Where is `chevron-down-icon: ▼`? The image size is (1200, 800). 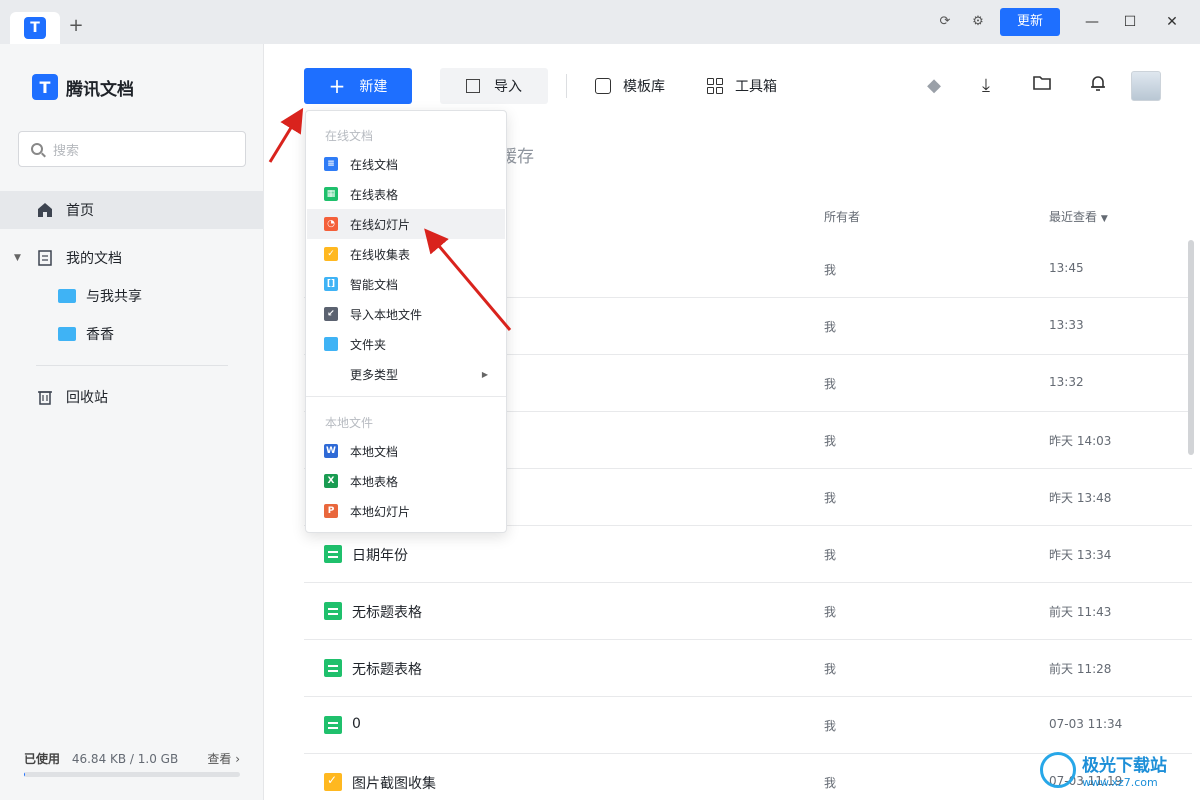
chevron-down-icon: ▼ is located at coordinates (17, 258).